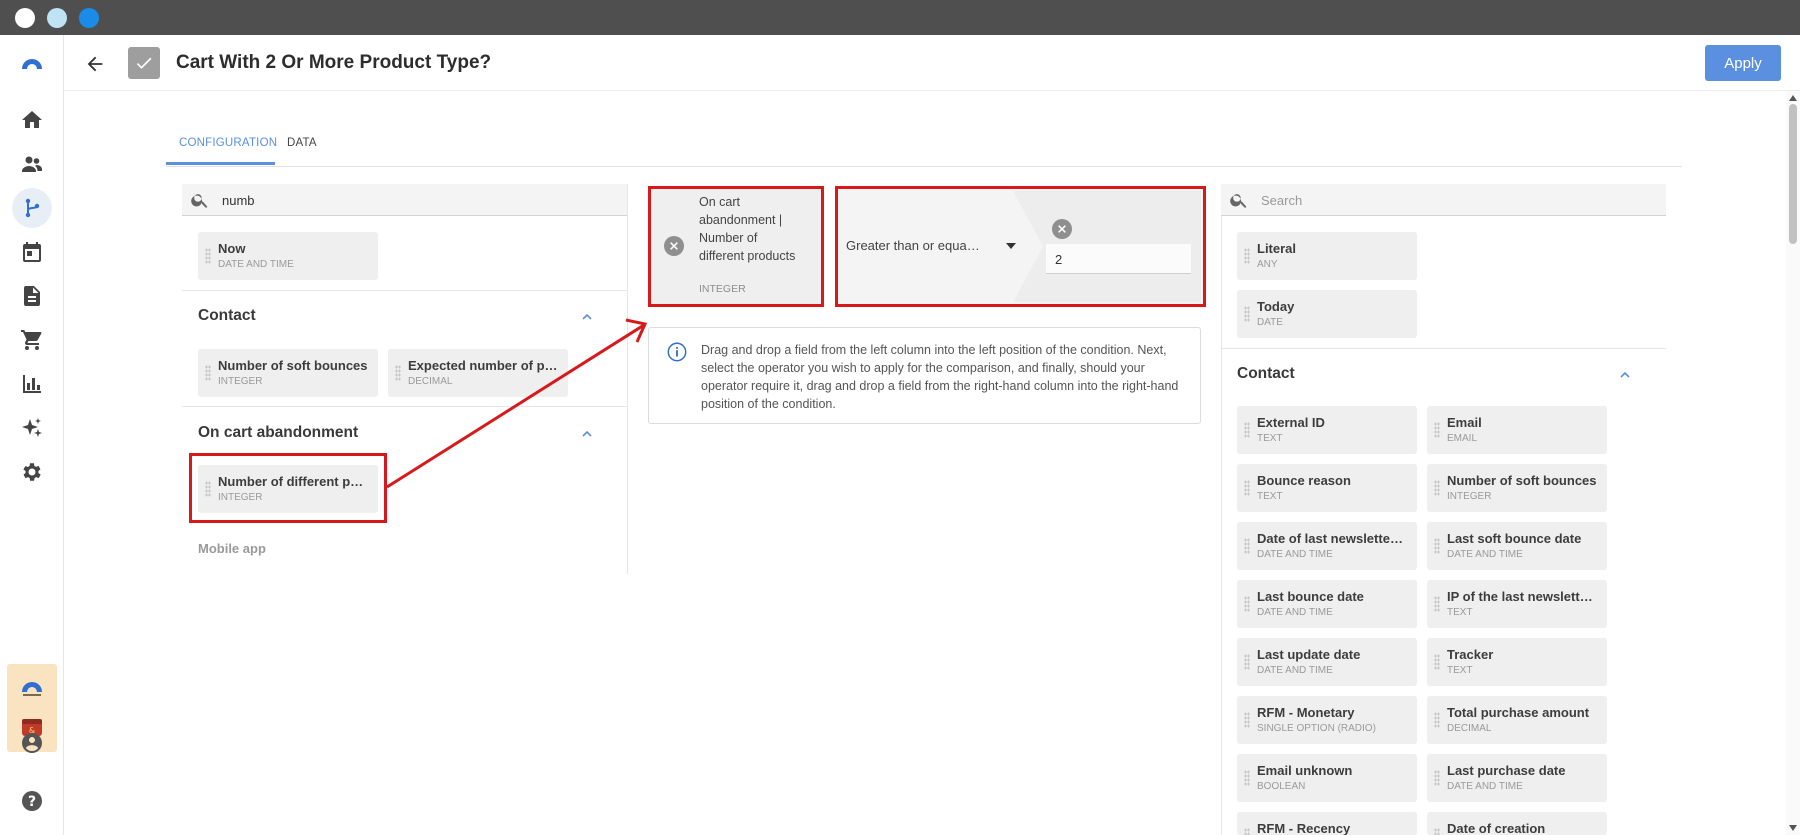 The height and width of the screenshot is (835, 1800). Describe the element at coordinates (32, 296) in the screenshot. I see `document-icon` at that location.